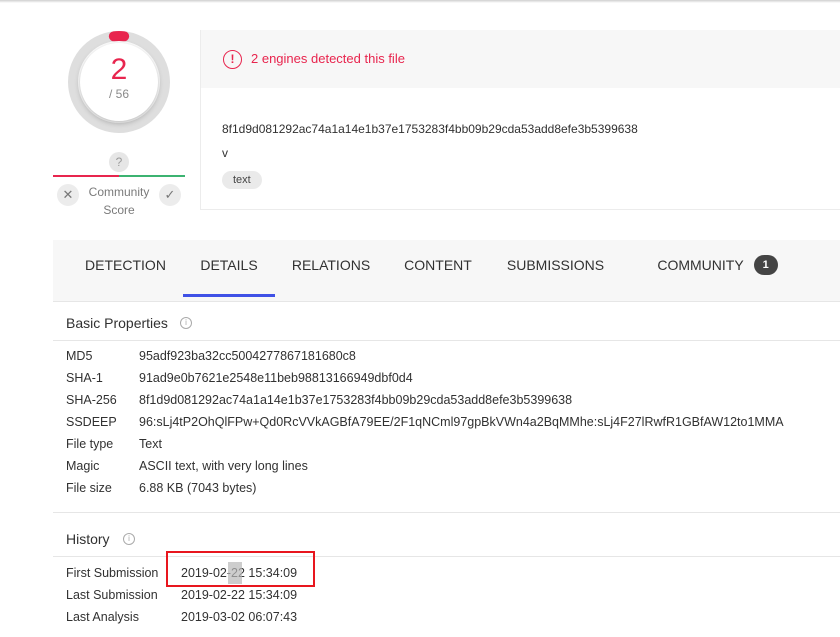 Image resolution: width=840 pixels, height=637 pixels. Describe the element at coordinates (112, 595) in the screenshot. I see `history-key: Last Submission` at that location.